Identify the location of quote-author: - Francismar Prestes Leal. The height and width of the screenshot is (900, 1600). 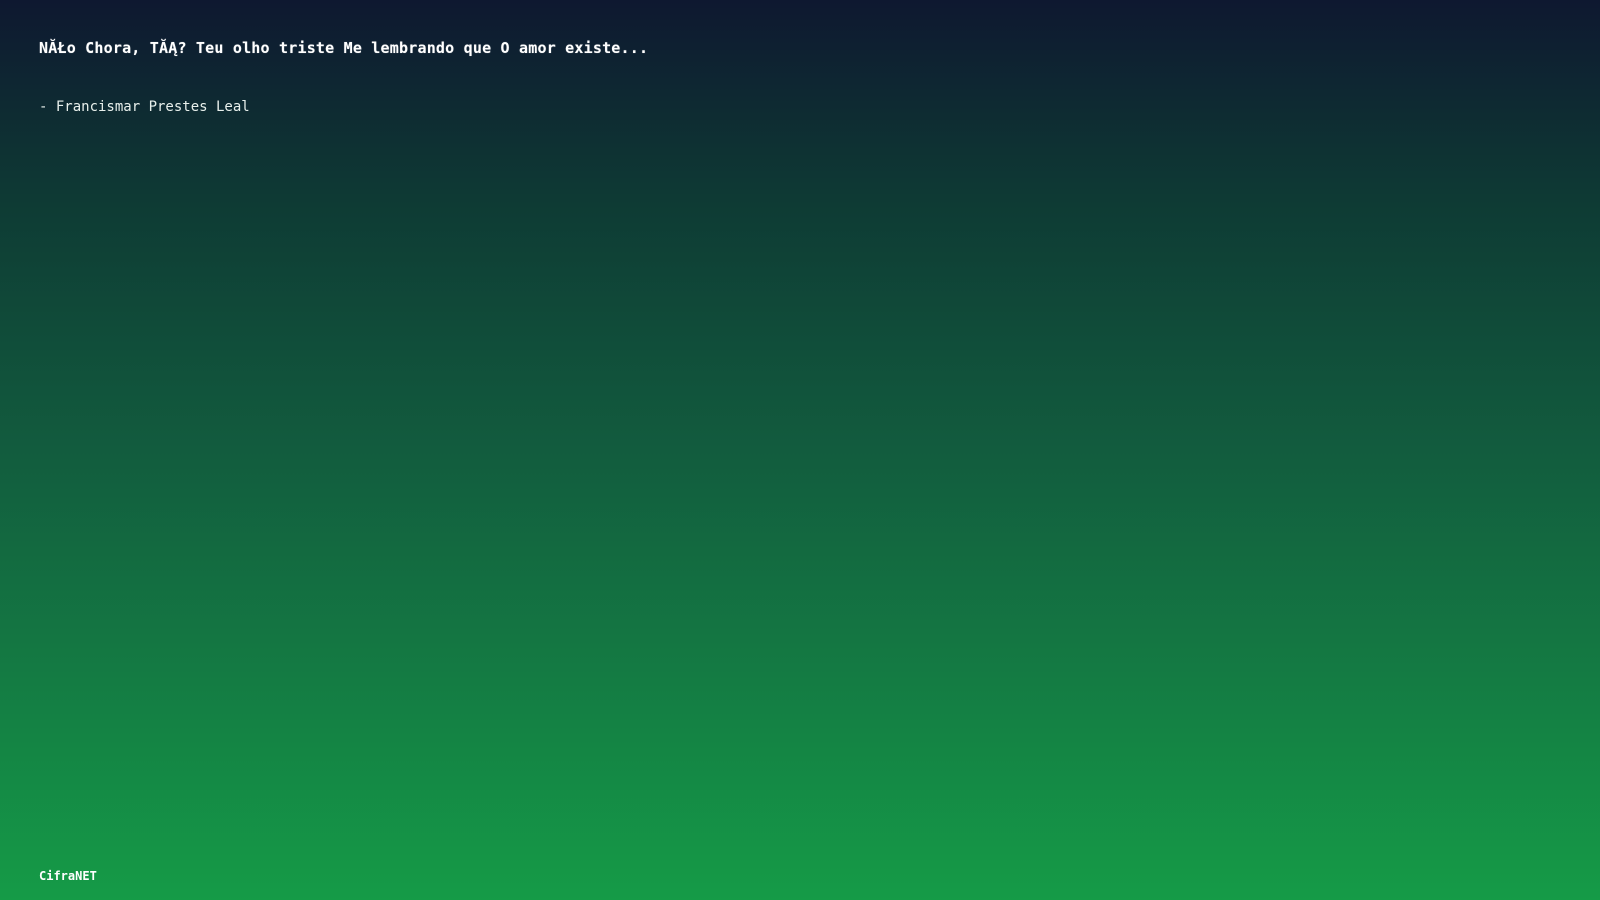
(144, 107).